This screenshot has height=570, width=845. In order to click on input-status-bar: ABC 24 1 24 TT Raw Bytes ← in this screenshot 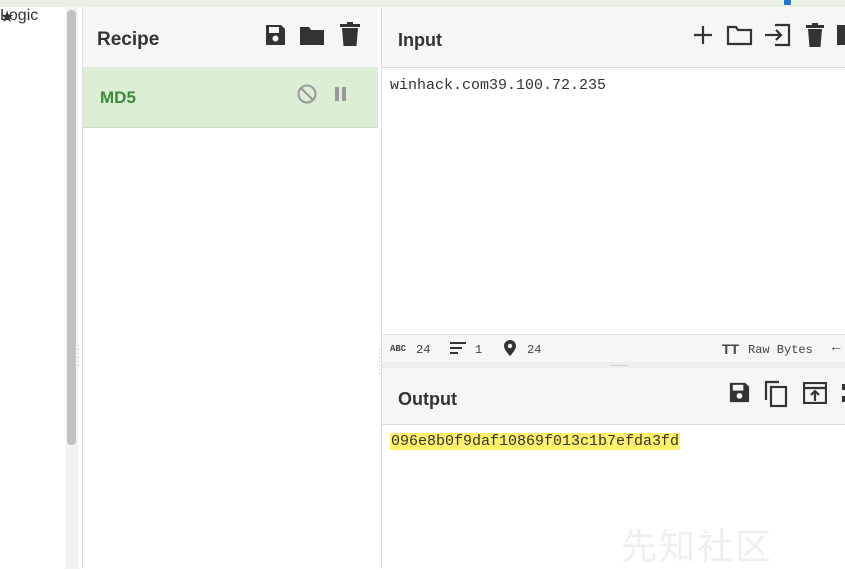, I will do `click(613, 348)`.